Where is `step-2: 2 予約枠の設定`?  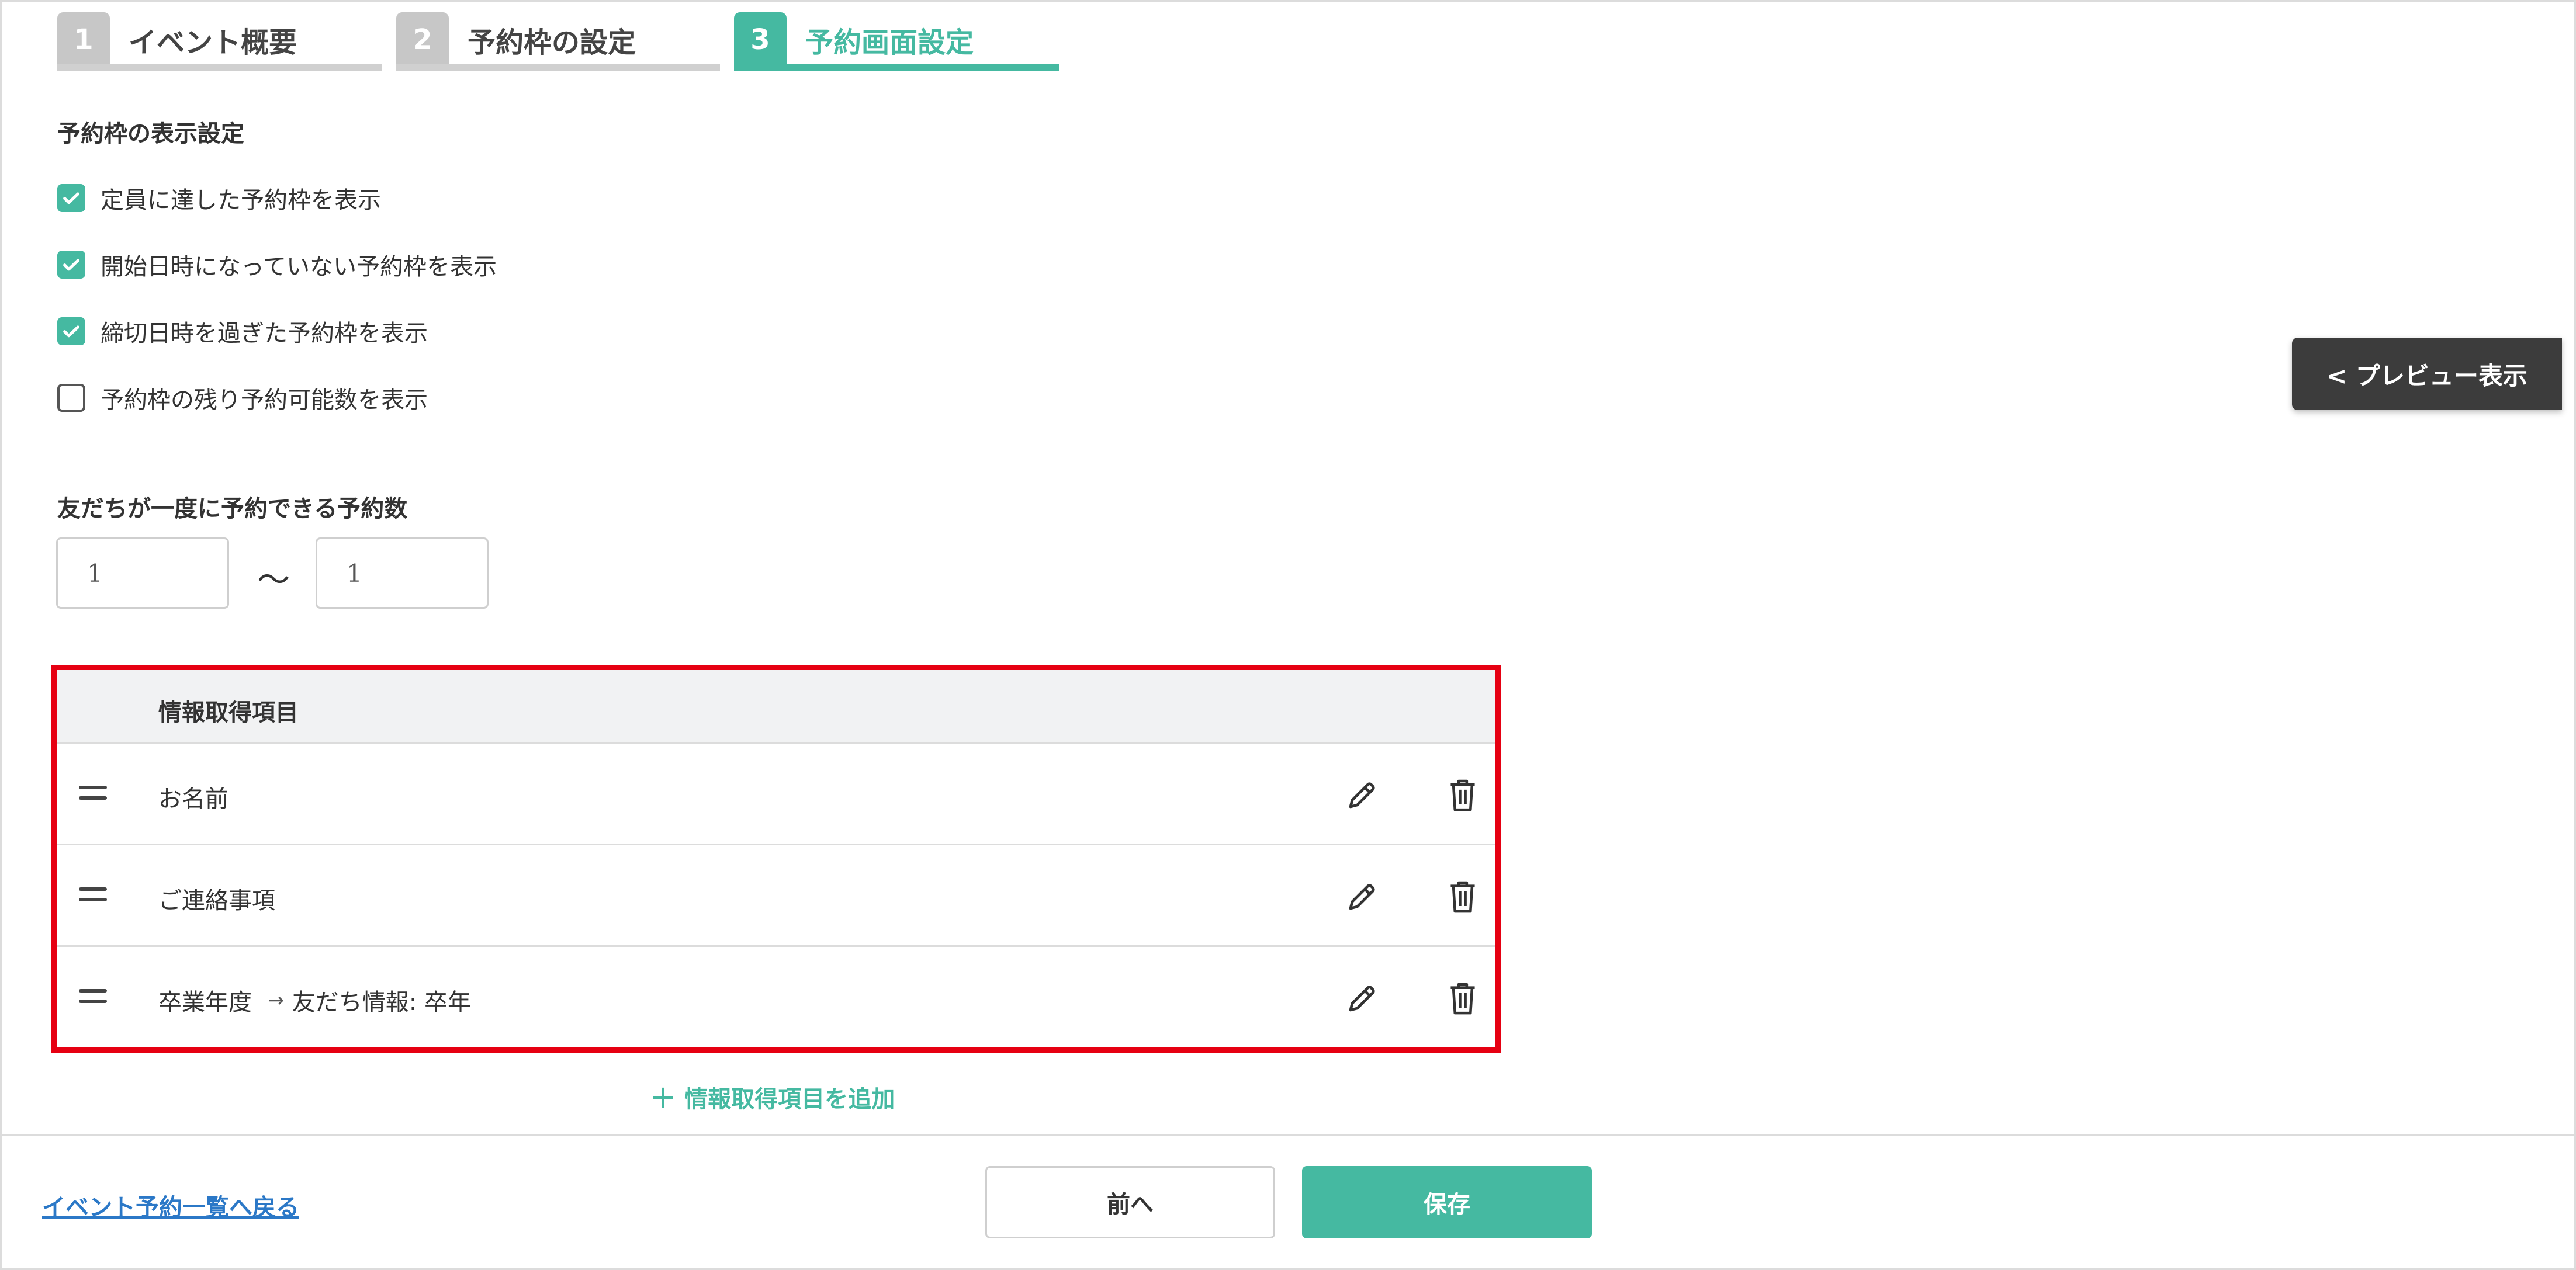
step-2: 2 予約枠の設定 is located at coordinates (558, 39).